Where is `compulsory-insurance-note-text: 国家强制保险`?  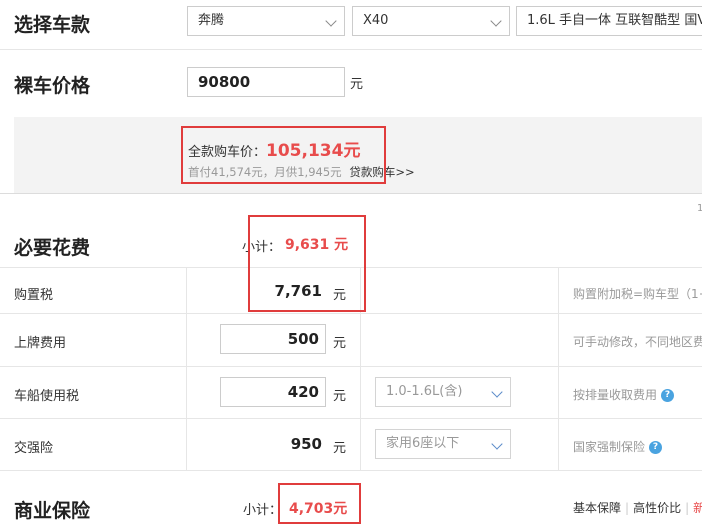
compulsory-insurance-note-text: 国家强制保险 is located at coordinates (609, 447).